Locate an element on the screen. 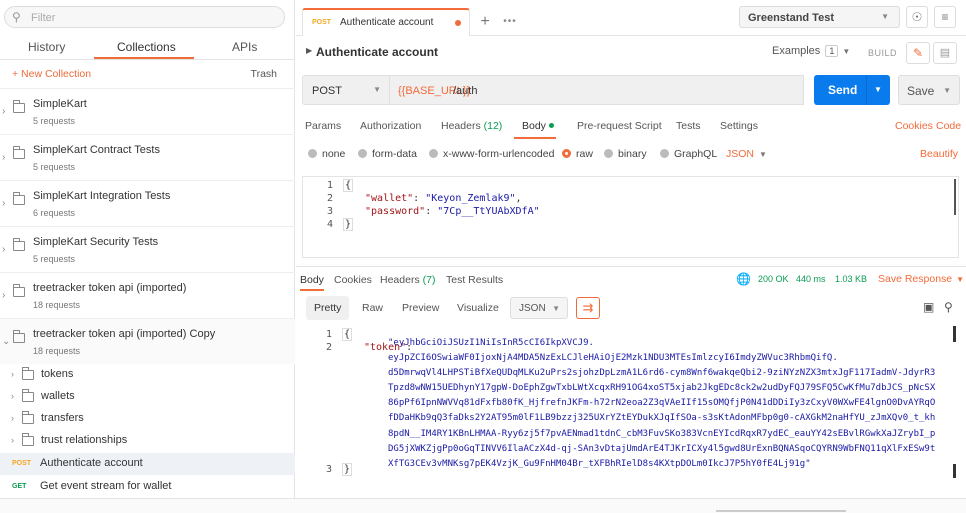  view-visualize: Visualize is located at coordinates (478, 308).